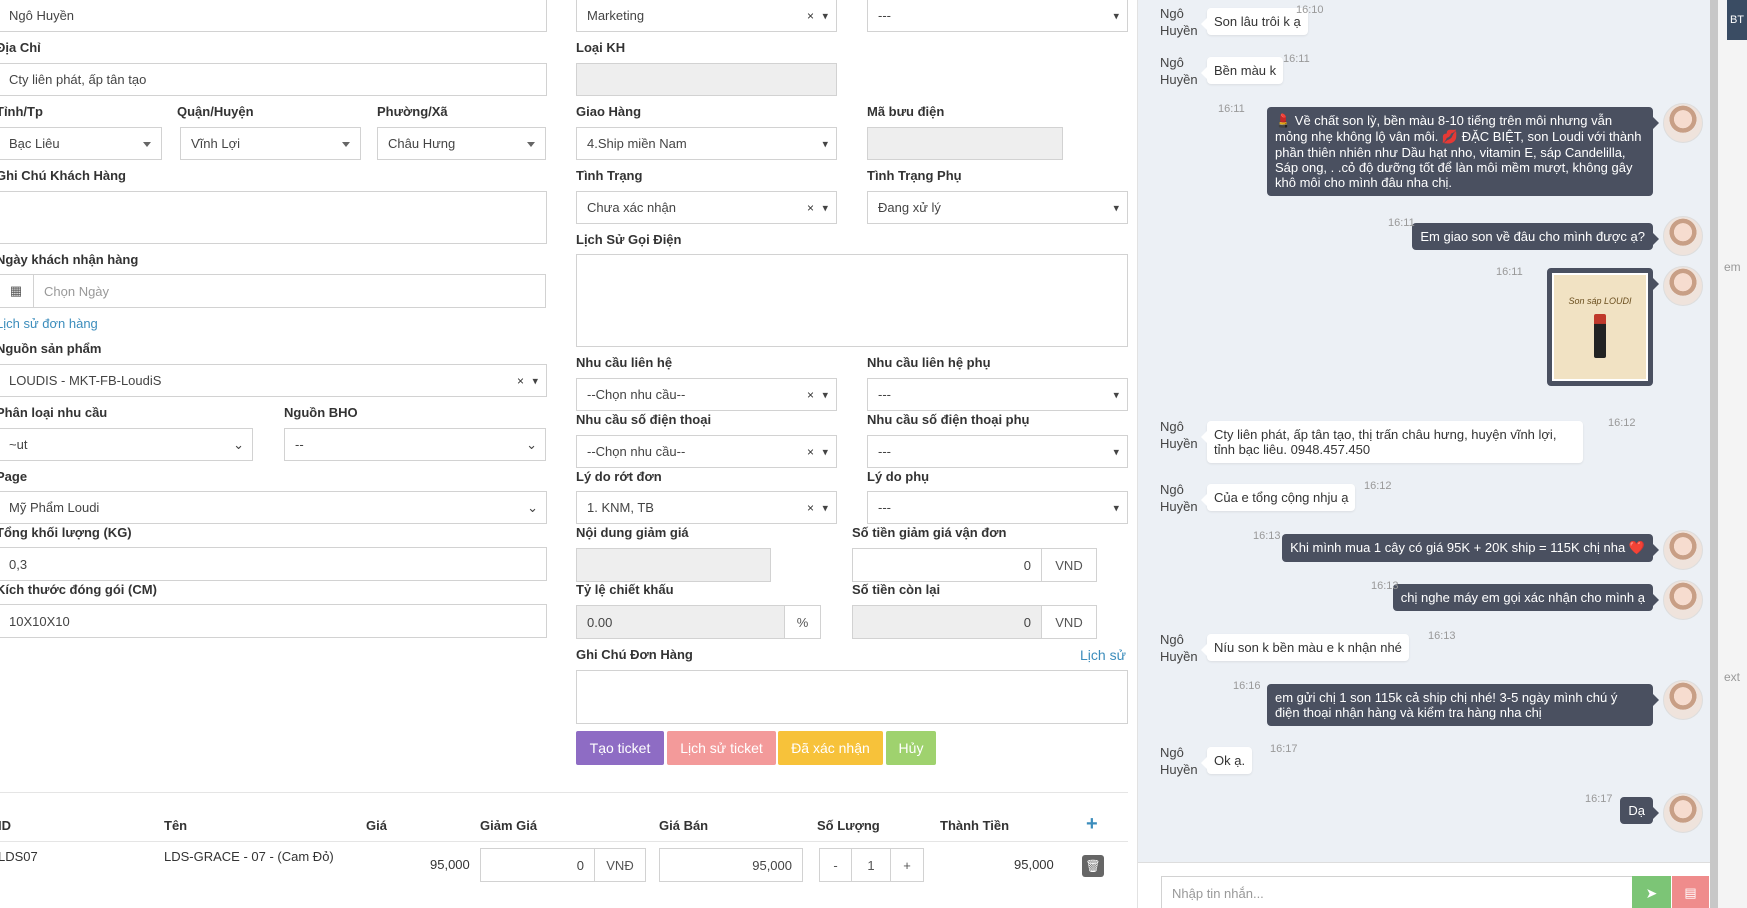 This screenshot has height=908, width=1747. What do you see at coordinates (706, 79) in the screenshot?
I see `customer-type-input` at bounding box center [706, 79].